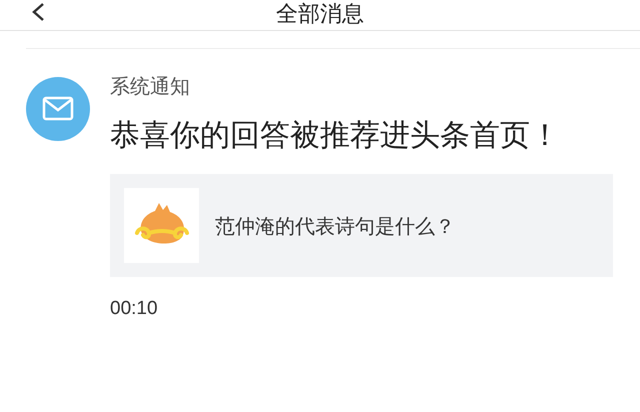 The image size is (640, 412). I want to click on mail-icon, so click(58, 109).